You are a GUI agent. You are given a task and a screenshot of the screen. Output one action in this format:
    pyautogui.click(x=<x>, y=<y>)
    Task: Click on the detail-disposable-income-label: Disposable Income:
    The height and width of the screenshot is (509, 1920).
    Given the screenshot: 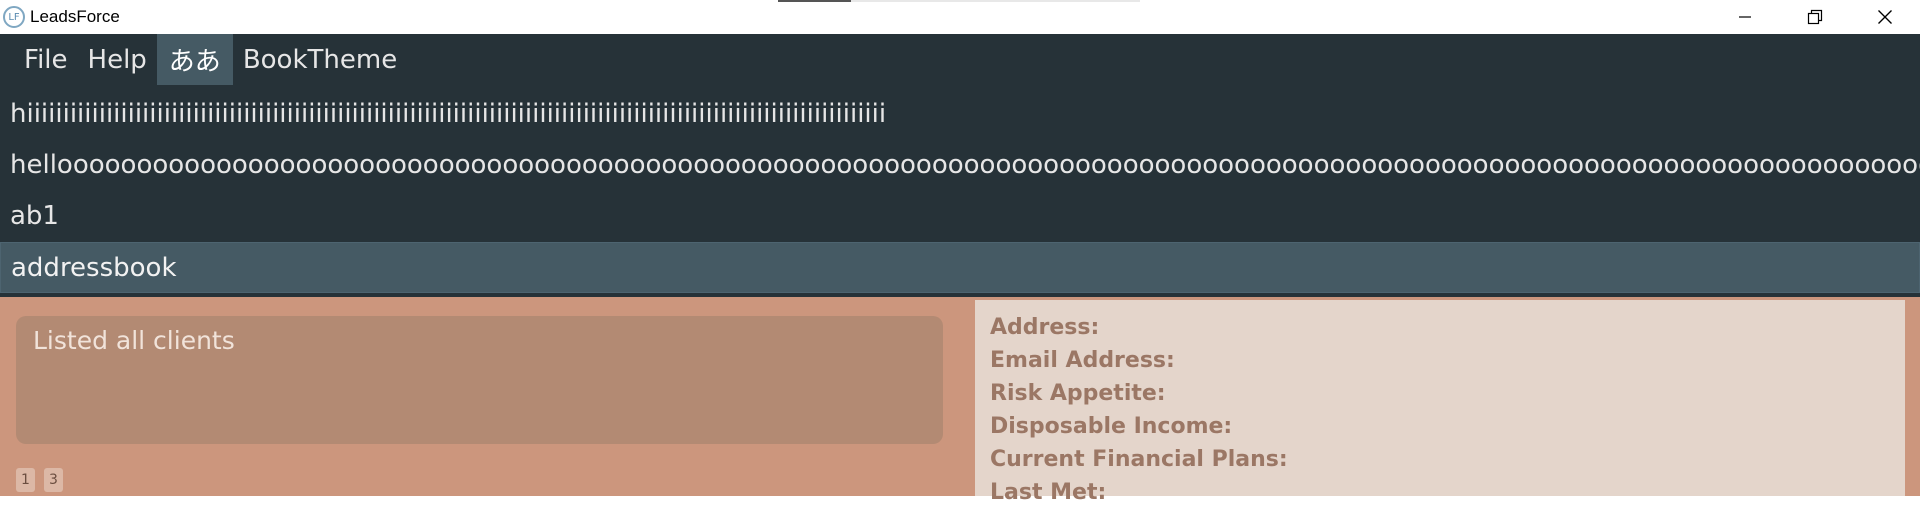 What is the action you would take?
    pyautogui.click(x=1111, y=426)
    